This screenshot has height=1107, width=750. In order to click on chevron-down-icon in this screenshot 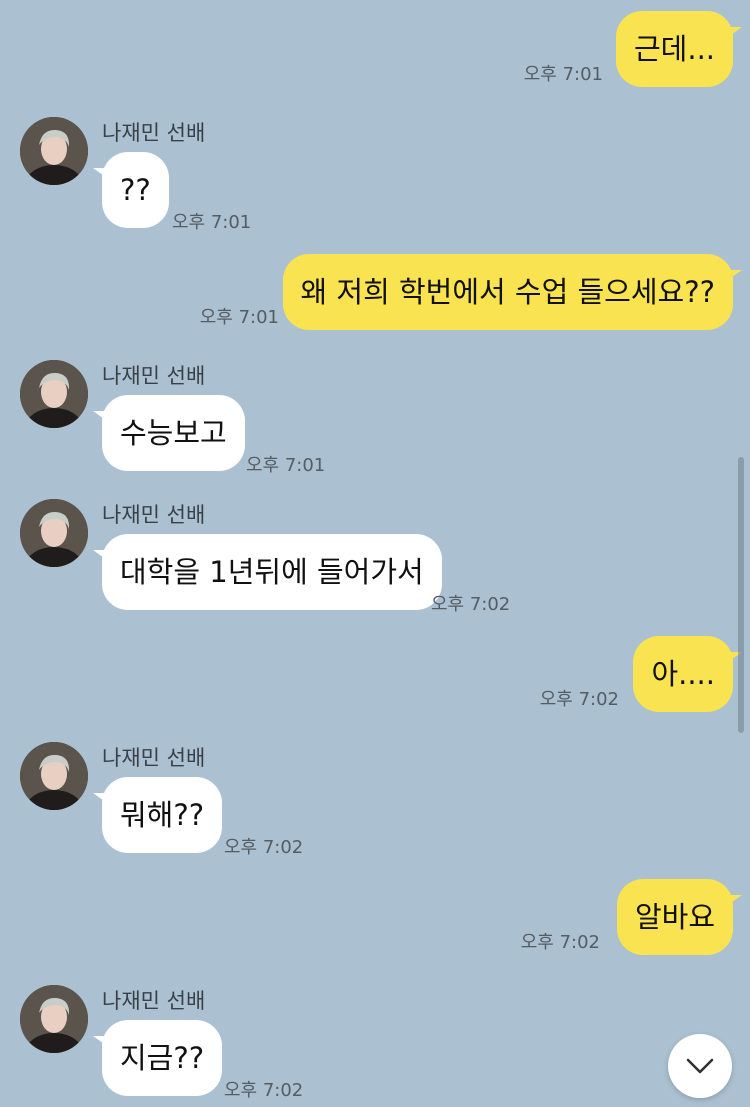, I will do `click(700, 1066)`.